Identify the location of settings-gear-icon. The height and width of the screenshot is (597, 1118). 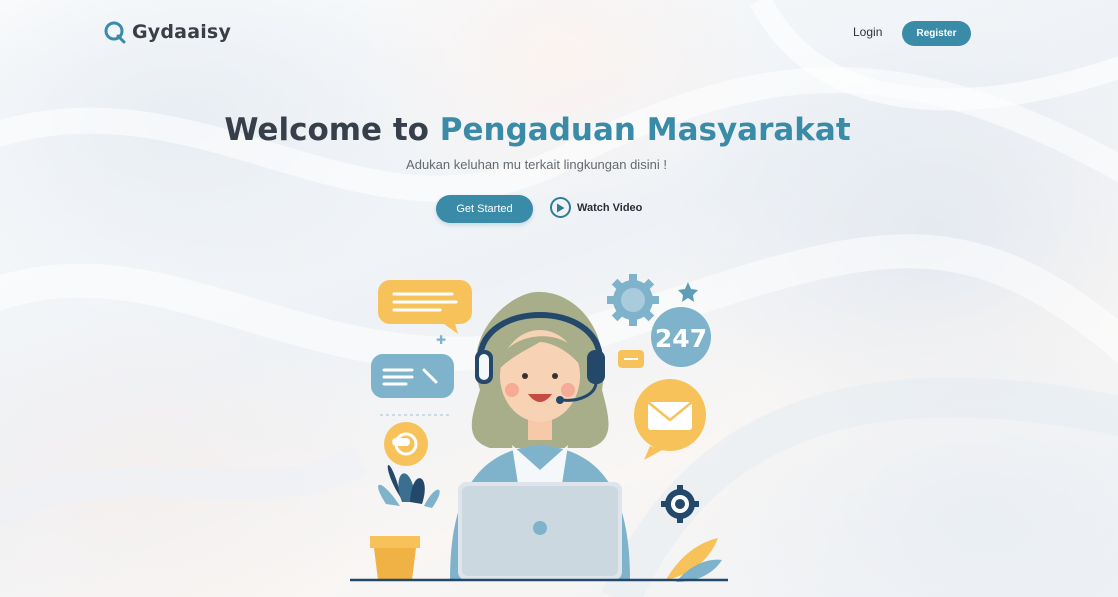
(680, 504).